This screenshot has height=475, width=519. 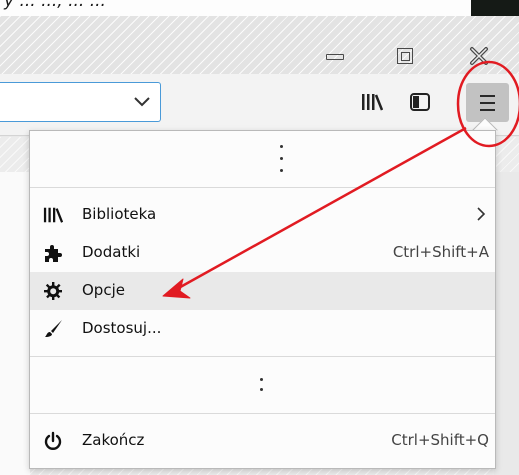 What do you see at coordinates (53, 440) in the screenshot?
I see `power-icon` at bounding box center [53, 440].